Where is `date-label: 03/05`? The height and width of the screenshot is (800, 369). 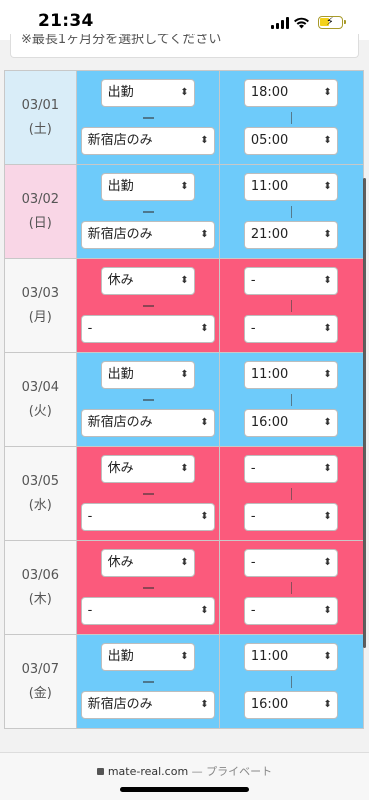
date-label: 03/05 is located at coordinates (40, 481).